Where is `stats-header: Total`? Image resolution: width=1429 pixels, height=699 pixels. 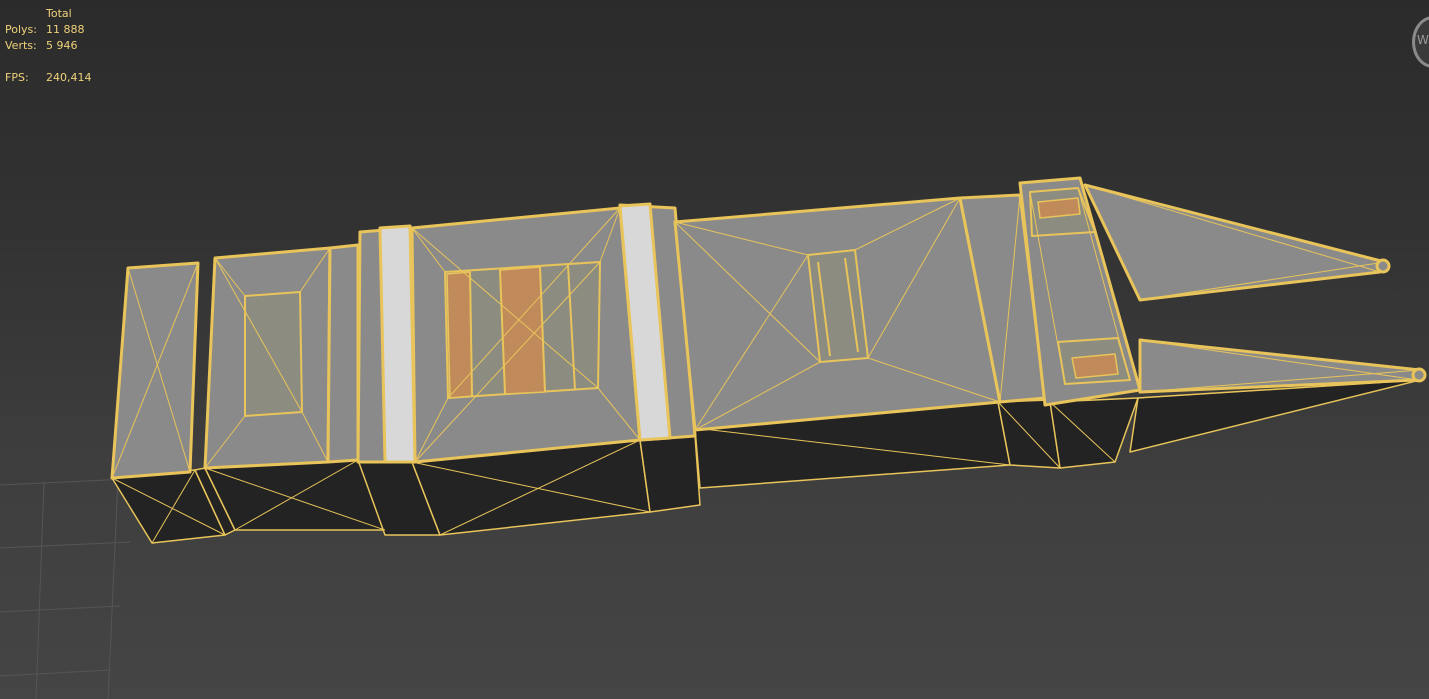
stats-header: Total is located at coordinates (59, 13).